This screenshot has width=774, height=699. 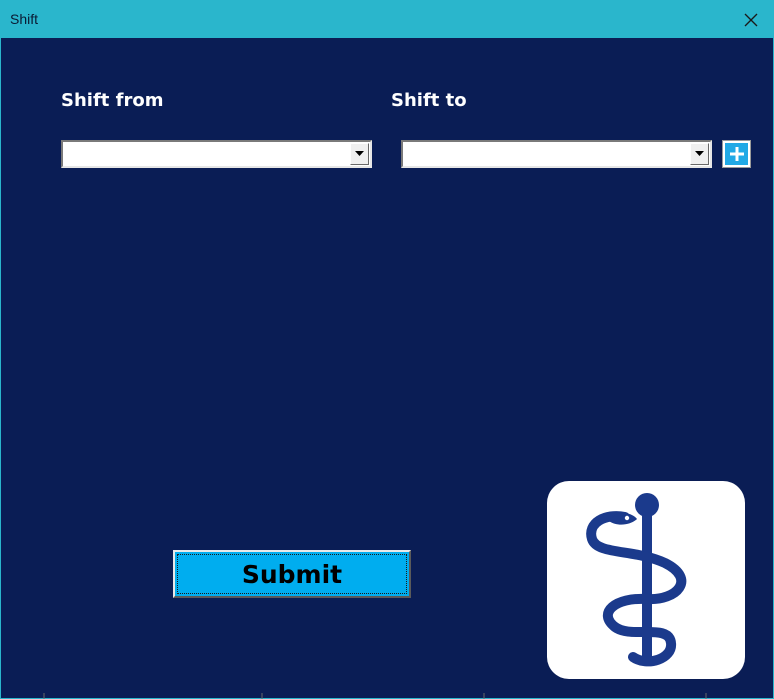 I want to click on shift-to-dropdown-button, so click(x=699, y=154).